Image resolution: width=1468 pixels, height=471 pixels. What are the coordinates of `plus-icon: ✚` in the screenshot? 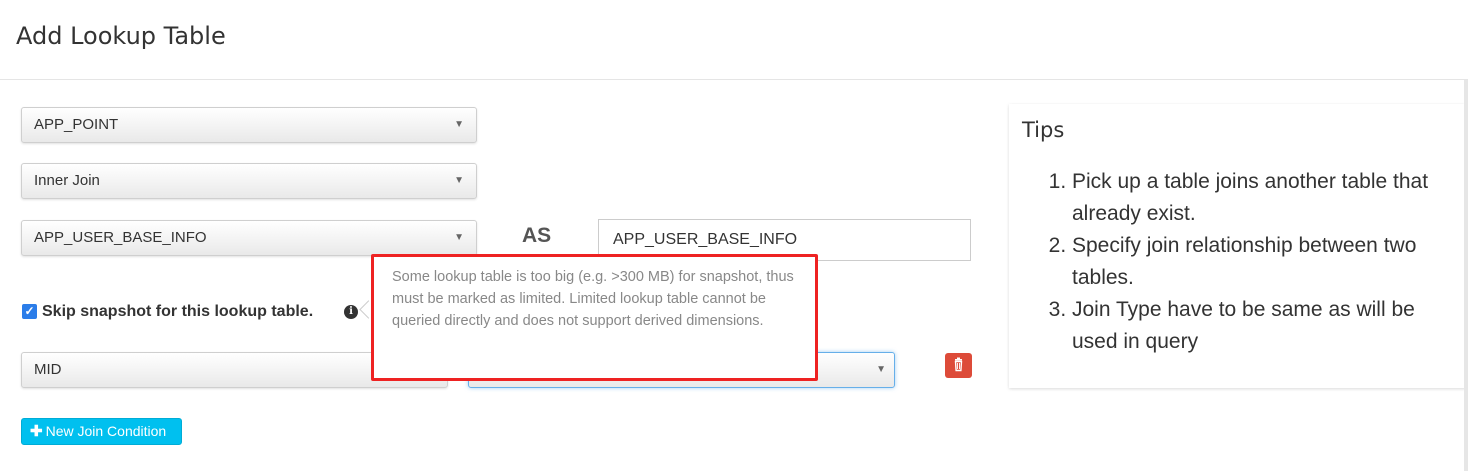 It's located at (36, 431).